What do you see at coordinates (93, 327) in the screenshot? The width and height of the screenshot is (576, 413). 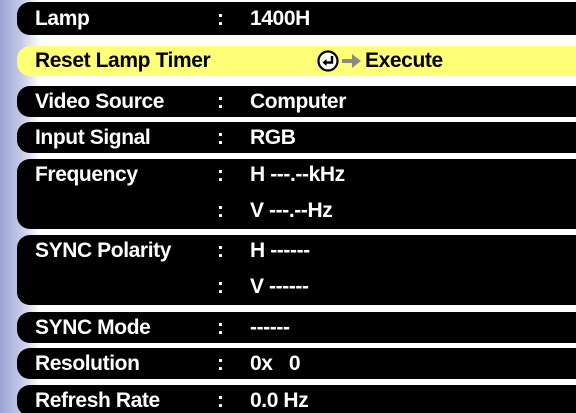 I see `row-label: SYNC Mode` at bounding box center [93, 327].